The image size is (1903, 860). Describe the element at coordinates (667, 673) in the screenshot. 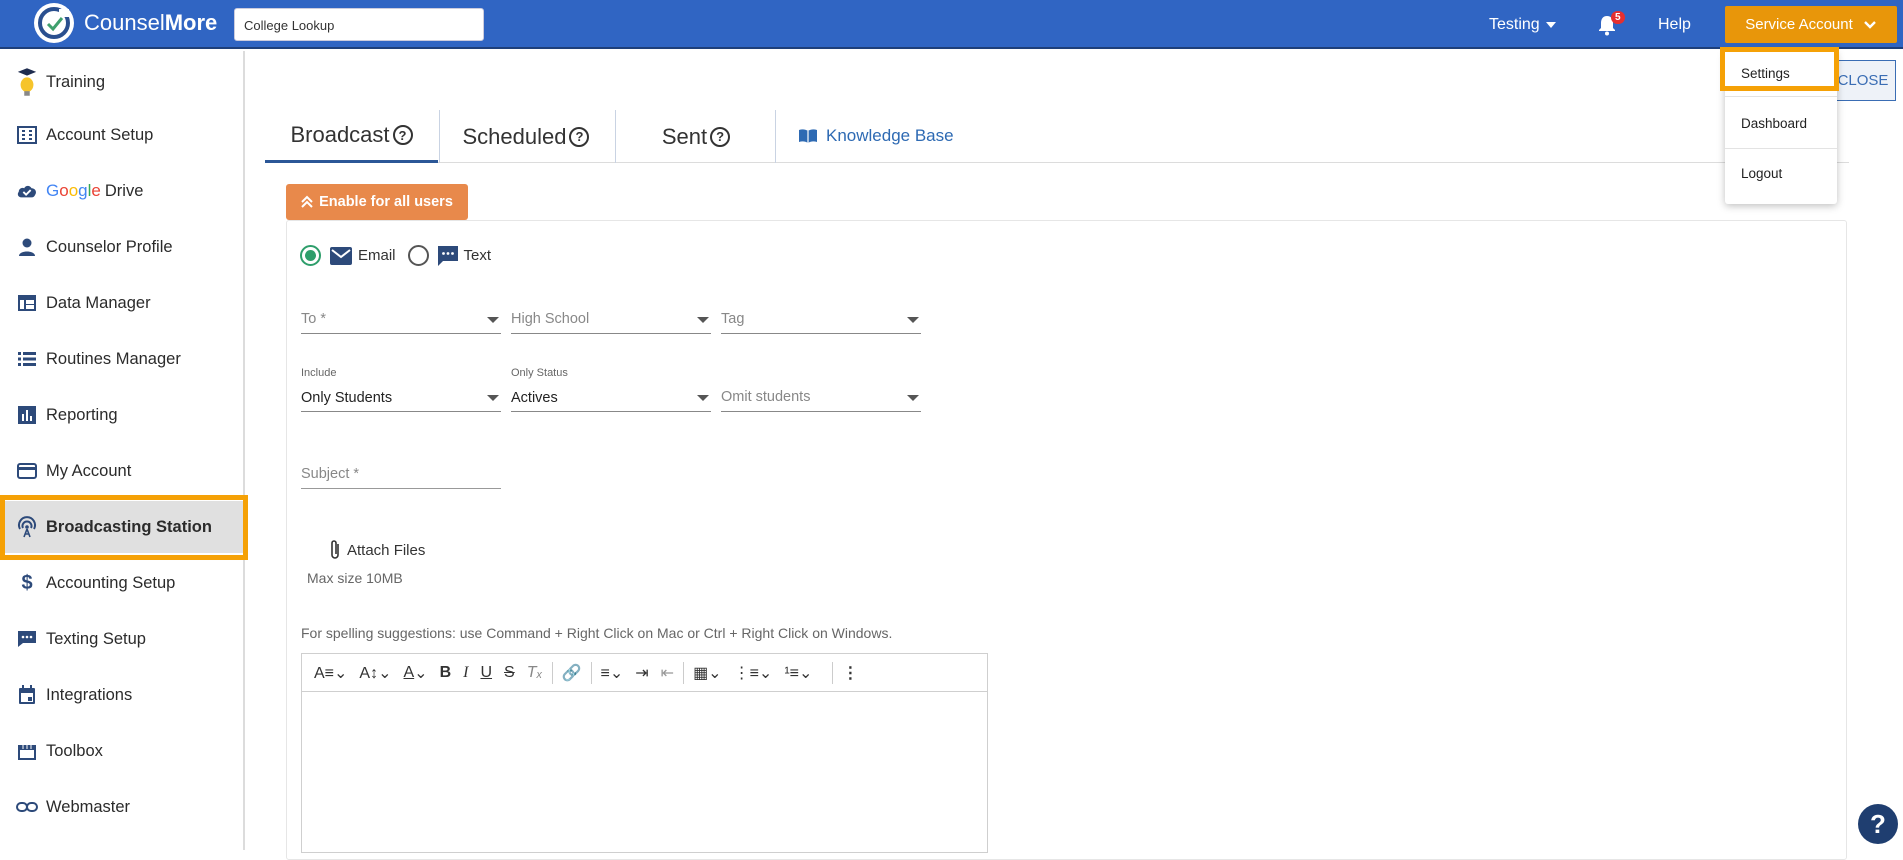

I see `outdent-icon: ⇤` at that location.